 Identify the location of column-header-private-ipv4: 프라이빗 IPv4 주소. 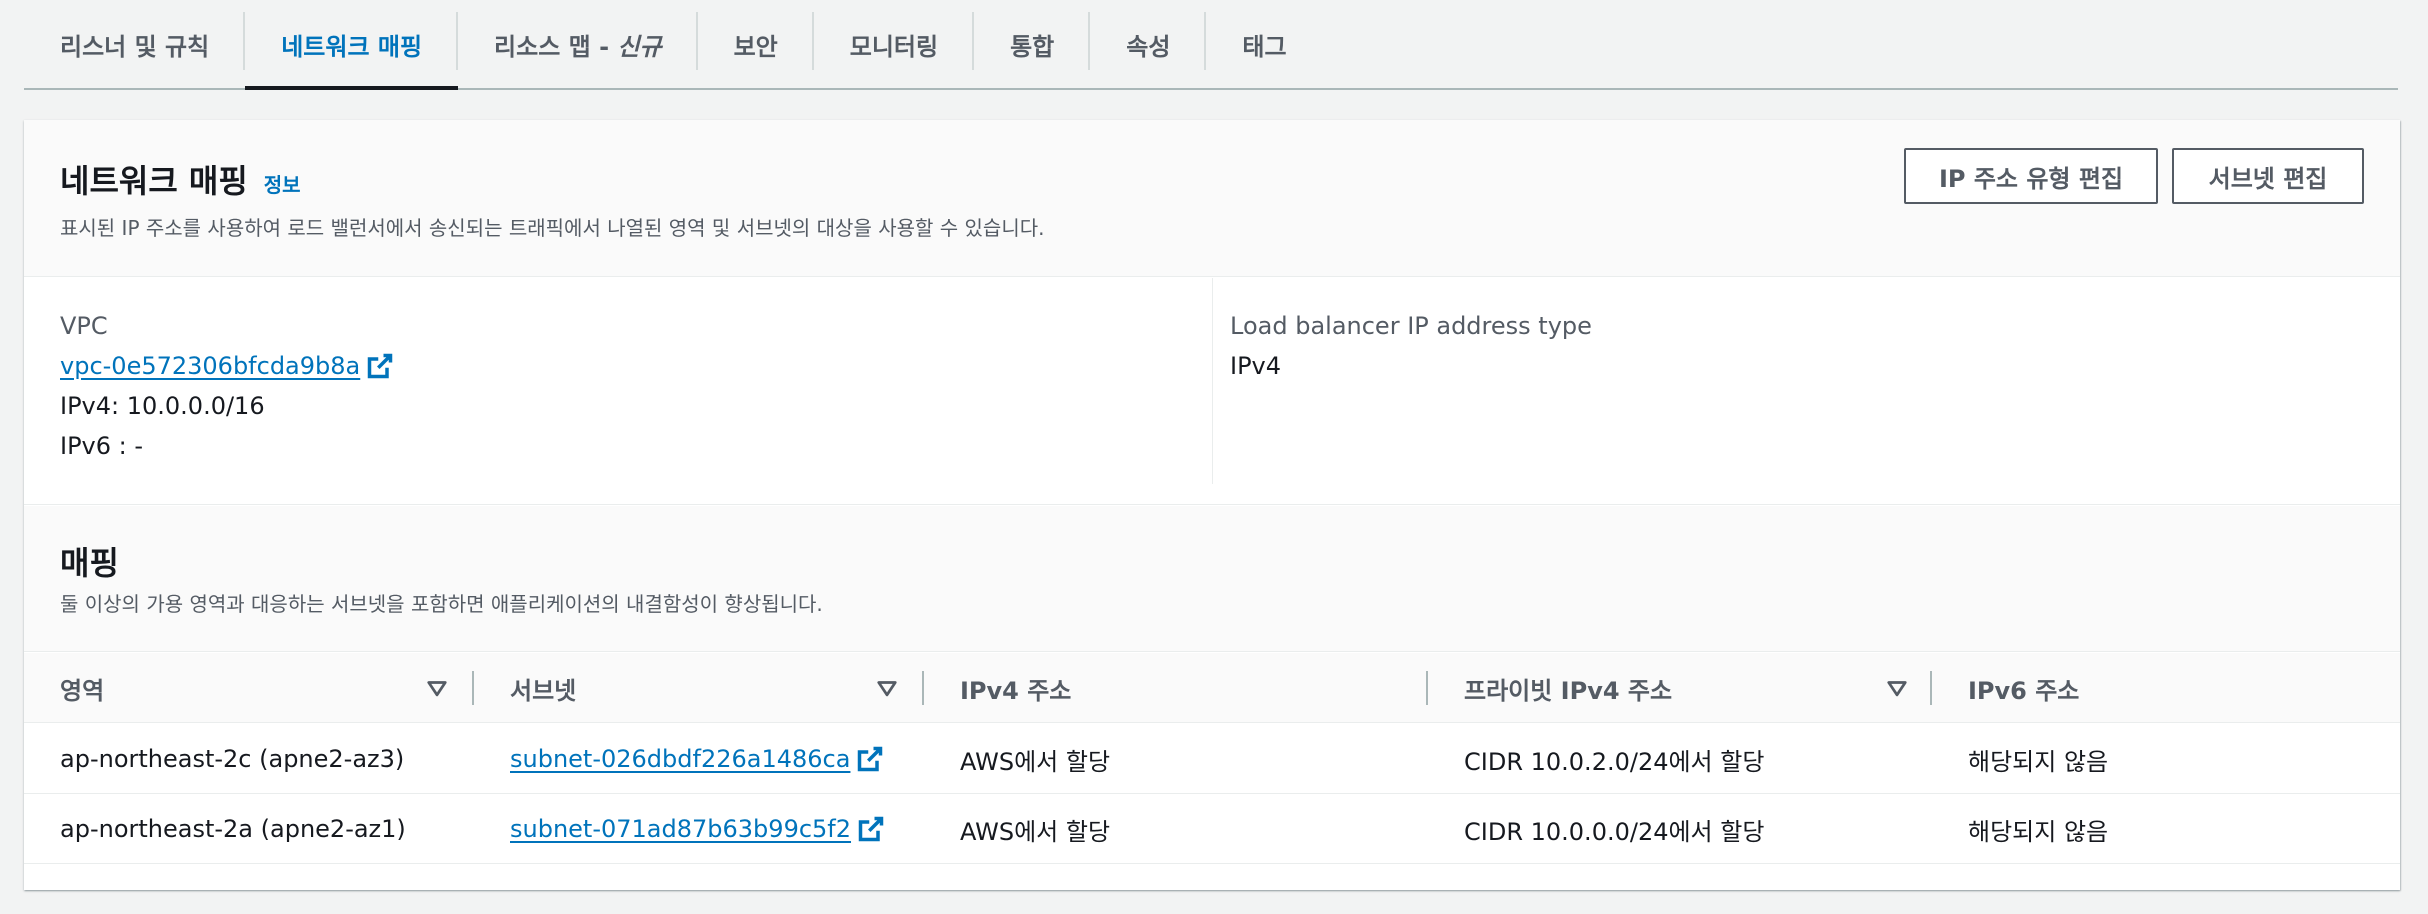
(1568, 688).